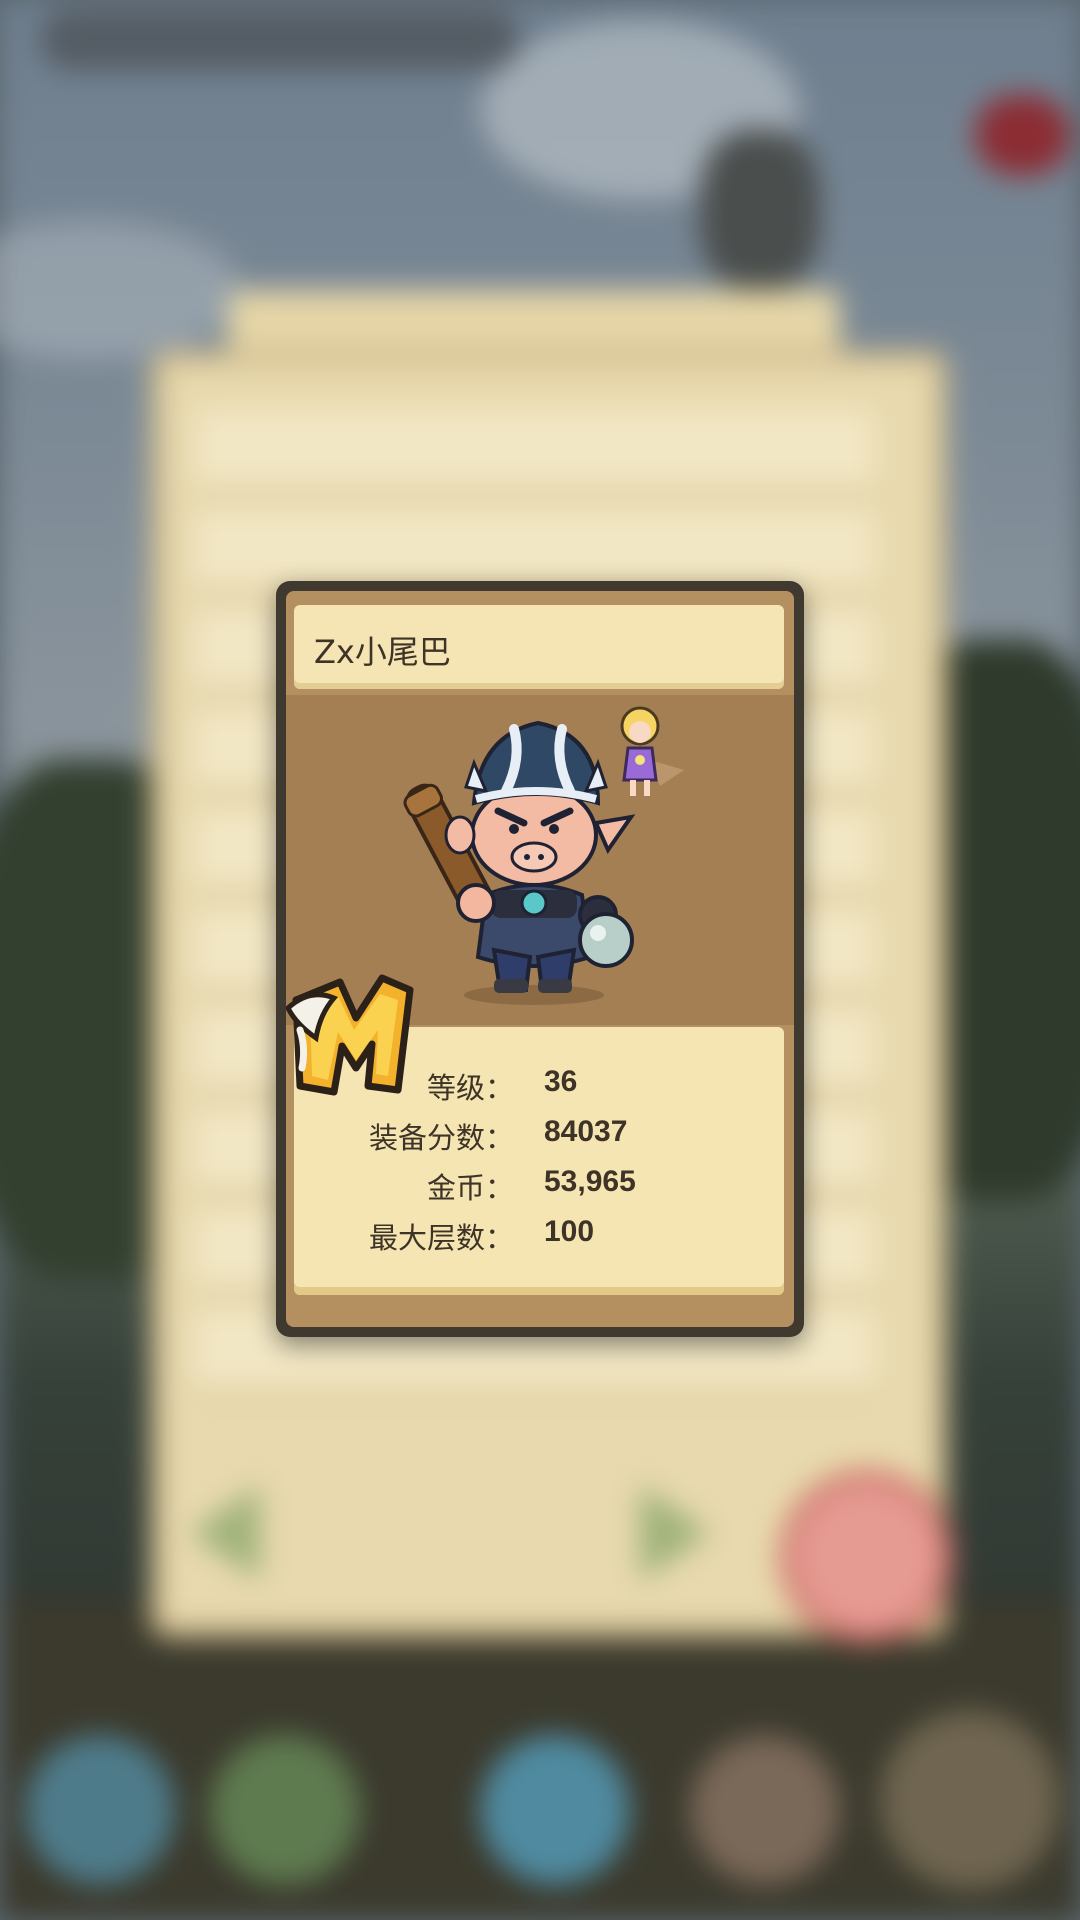 The width and height of the screenshot is (1080, 1920). Describe the element at coordinates (350, 1035) in the screenshot. I see `m-badge-icon` at that location.